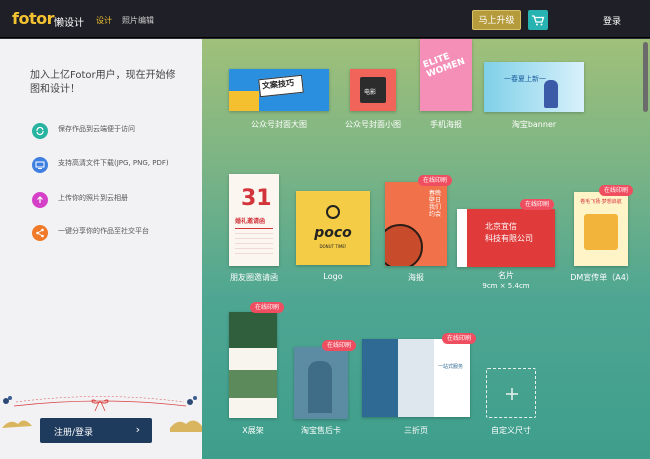 The width and height of the screenshot is (650, 459). Describe the element at coordinates (370, 92) in the screenshot. I see `thumb-title: 电影` at that location.